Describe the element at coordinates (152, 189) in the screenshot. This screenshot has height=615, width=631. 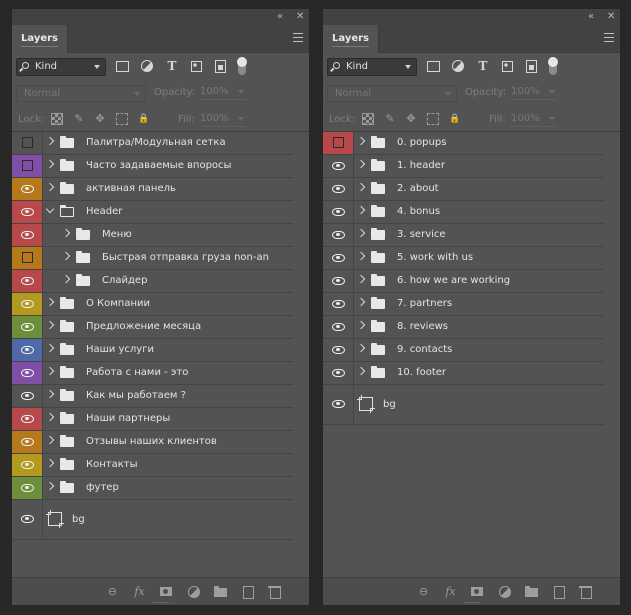
I see `layer-row: активная панель` at that location.